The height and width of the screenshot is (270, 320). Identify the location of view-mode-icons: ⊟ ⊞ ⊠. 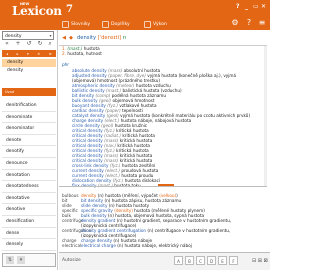
(260, 261).